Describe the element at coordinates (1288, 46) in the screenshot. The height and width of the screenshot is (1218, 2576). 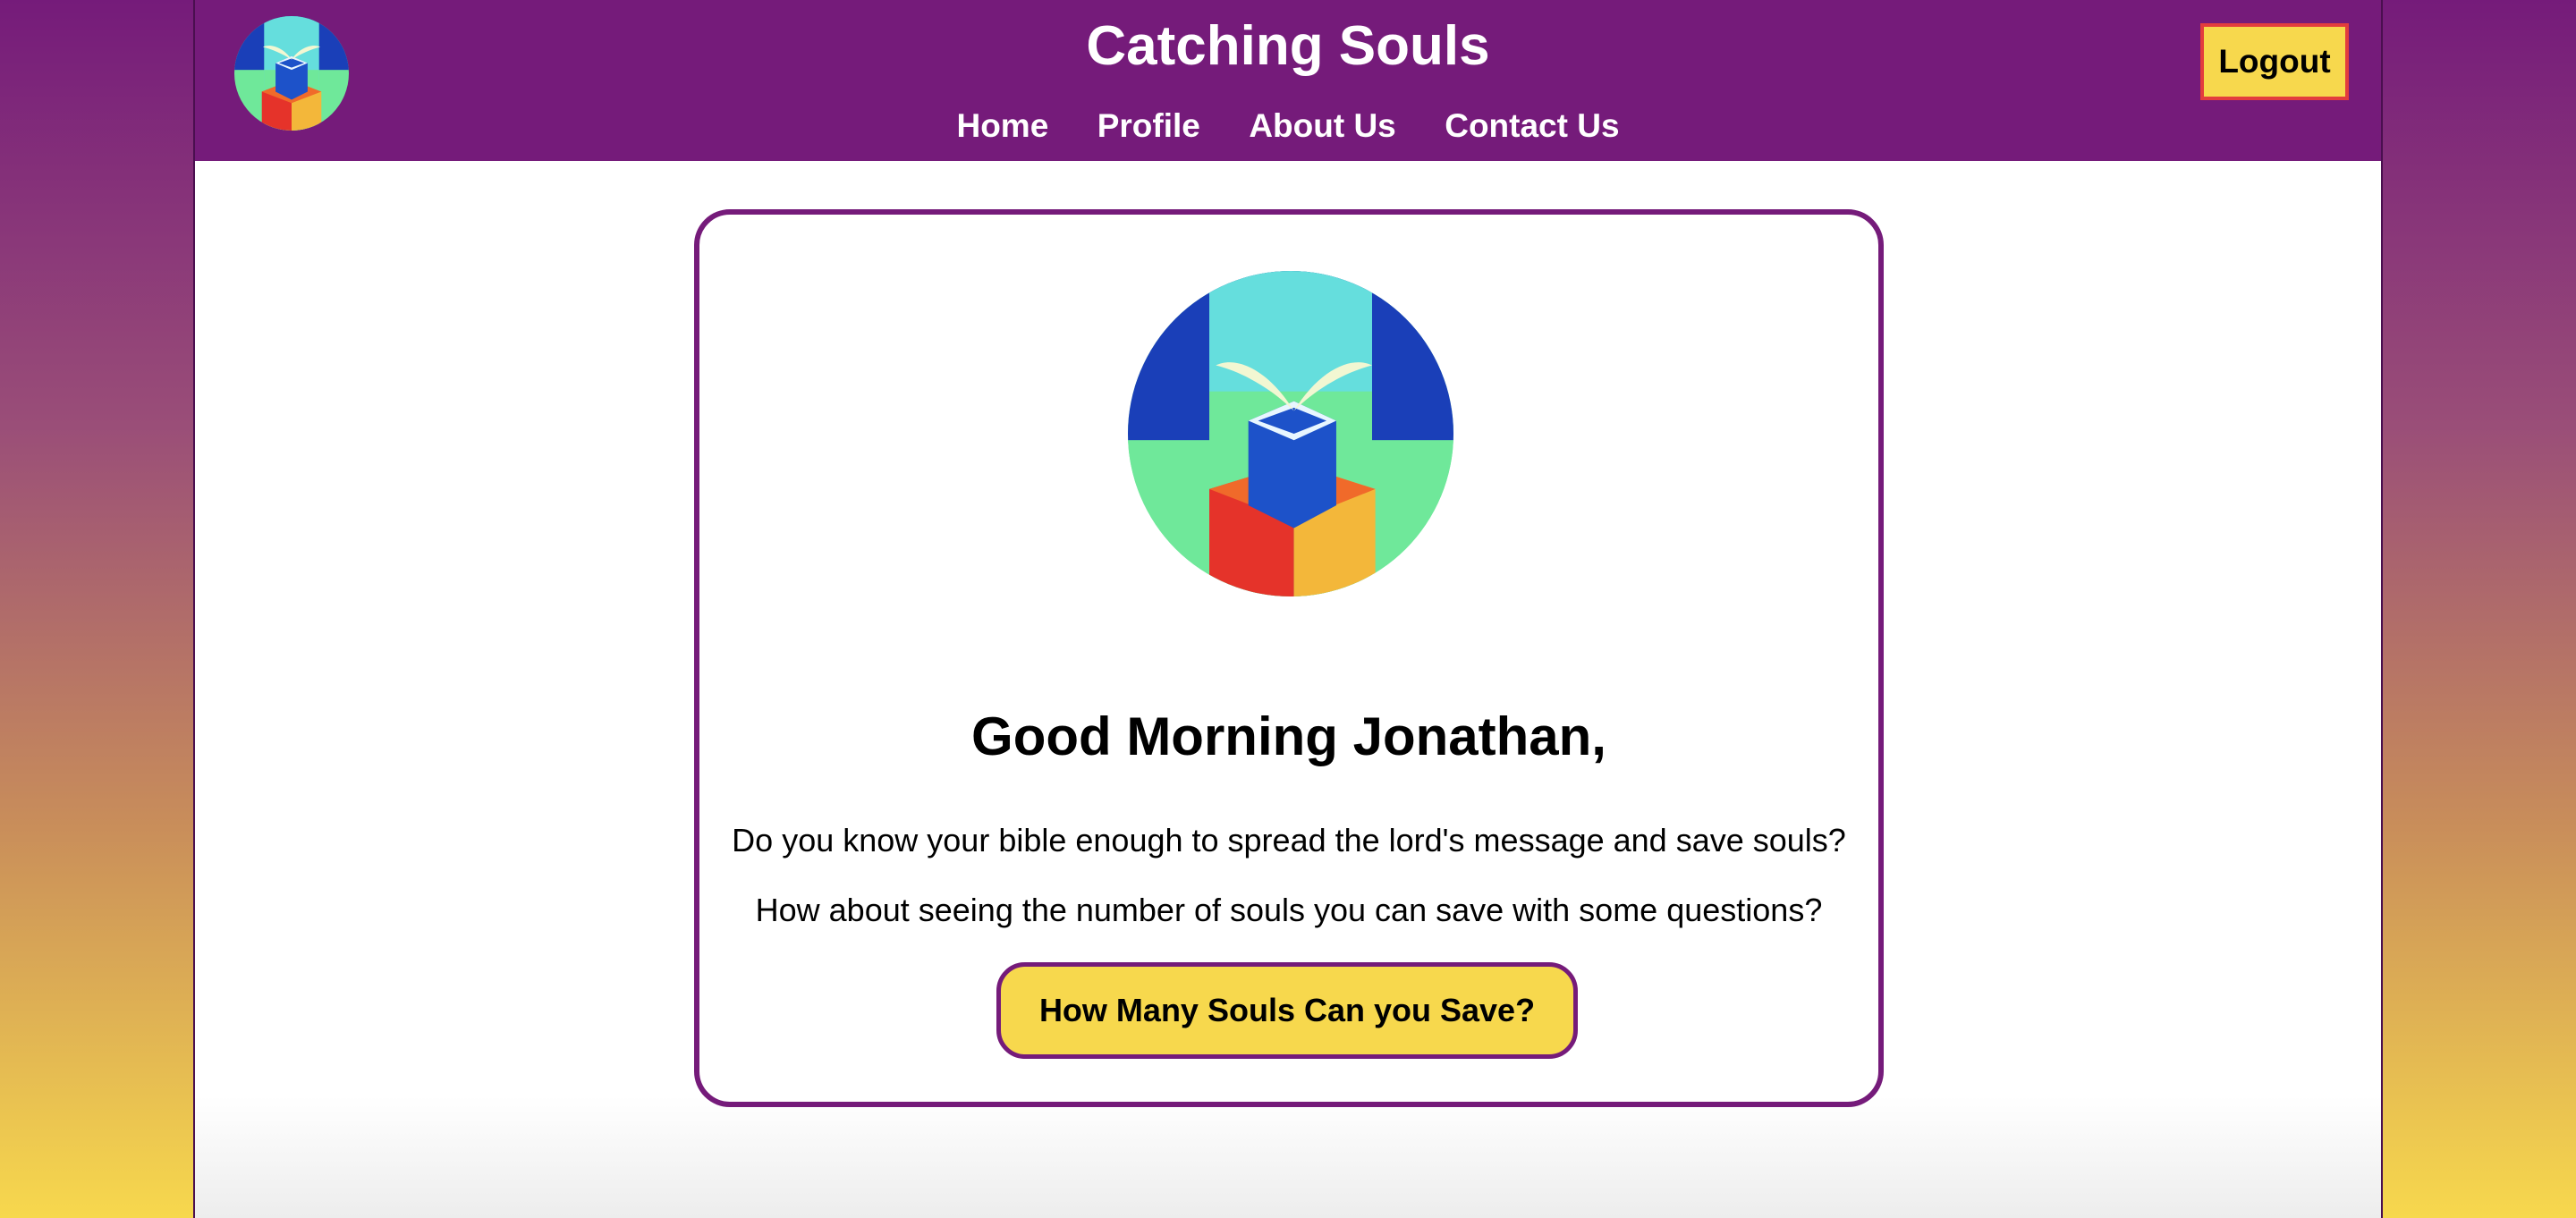
I see `site-title: Catching Souls` at that location.